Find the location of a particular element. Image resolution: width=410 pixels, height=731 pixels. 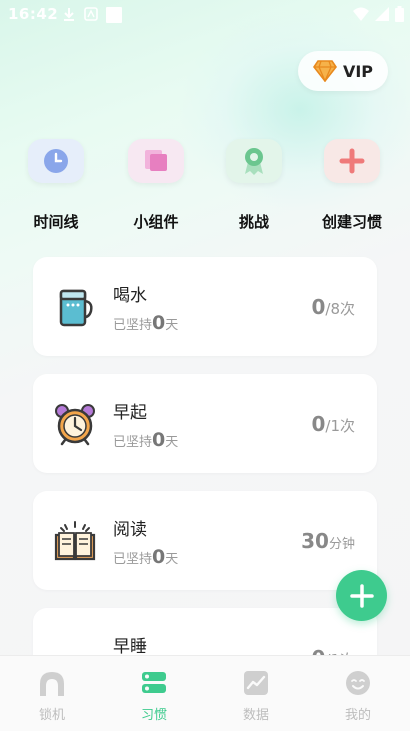

tab-lock-machine: 锁机 is located at coordinates (52, 696).